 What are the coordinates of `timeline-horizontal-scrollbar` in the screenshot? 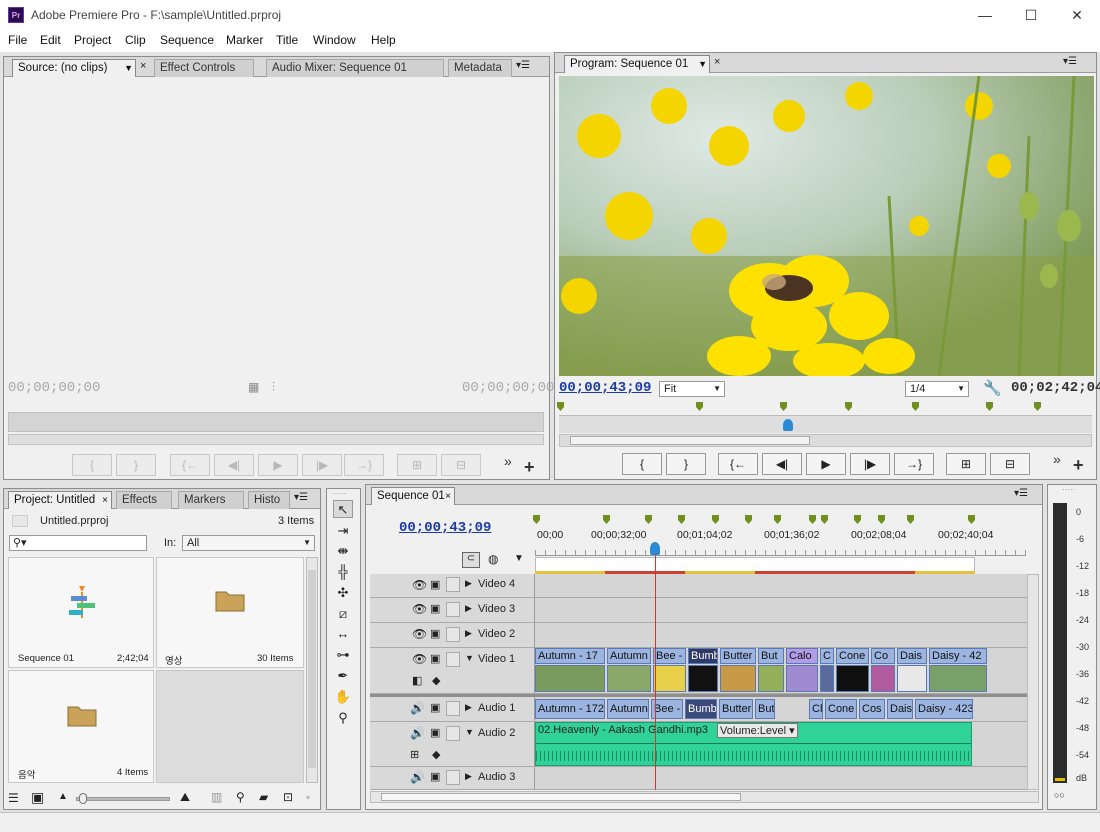 It's located at (704, 797).